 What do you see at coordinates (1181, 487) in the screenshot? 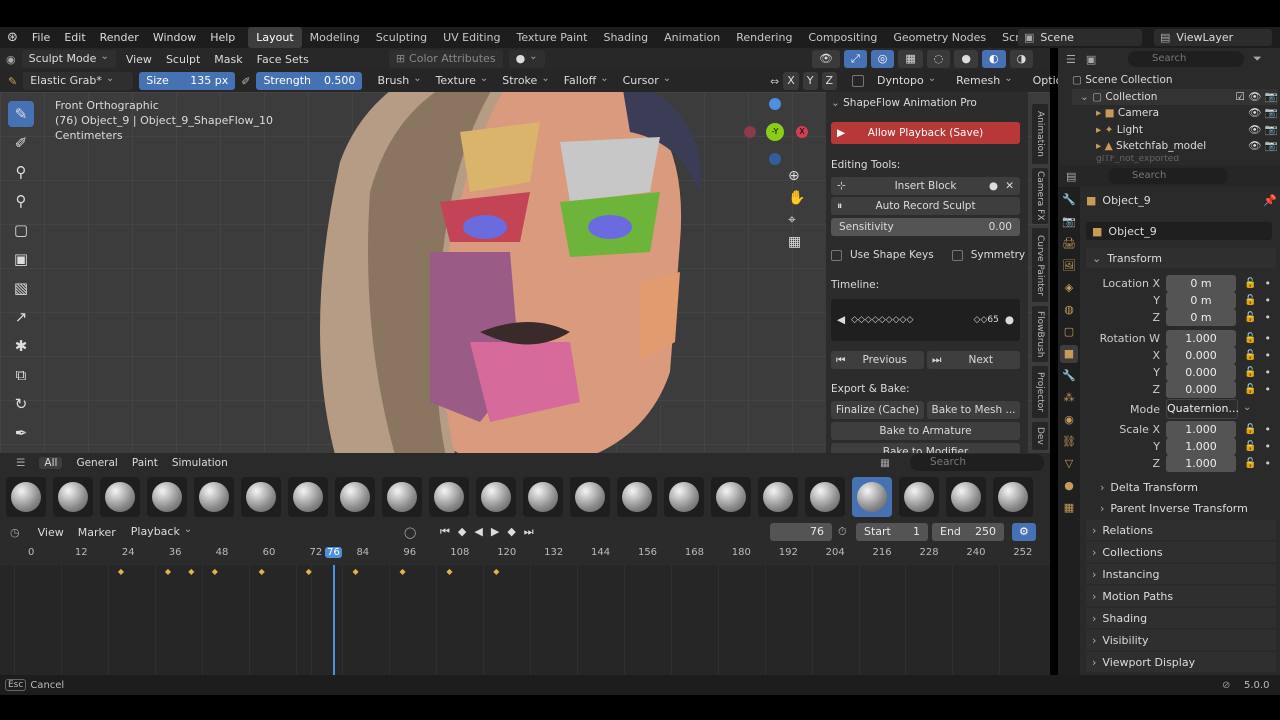
I see `delta-transform-section: › Delta Transform` at bounding box center [1181, 487].